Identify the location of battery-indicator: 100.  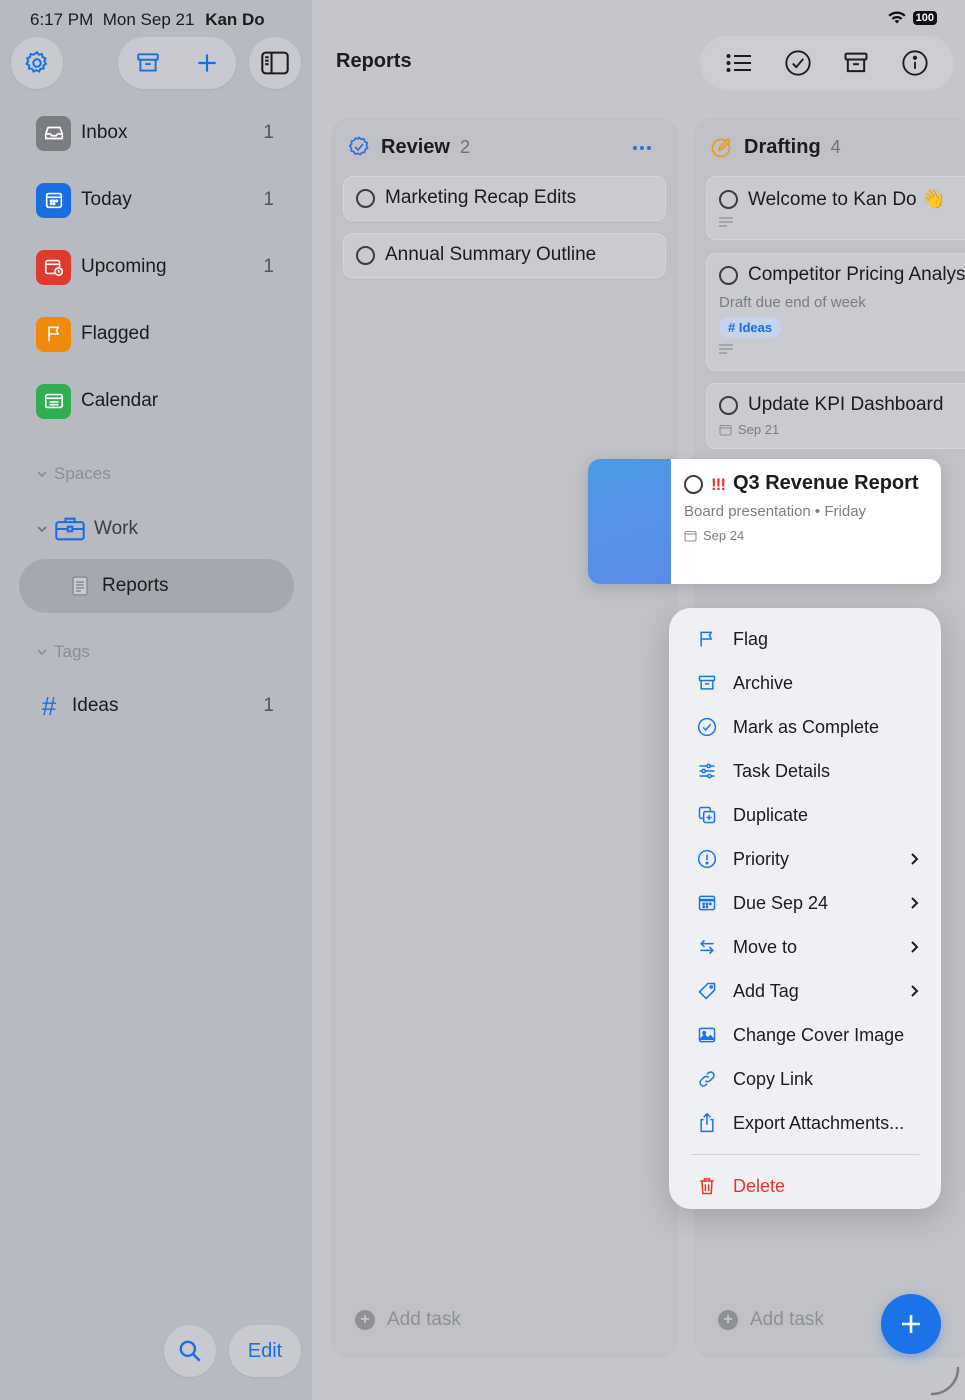
(924, 17).